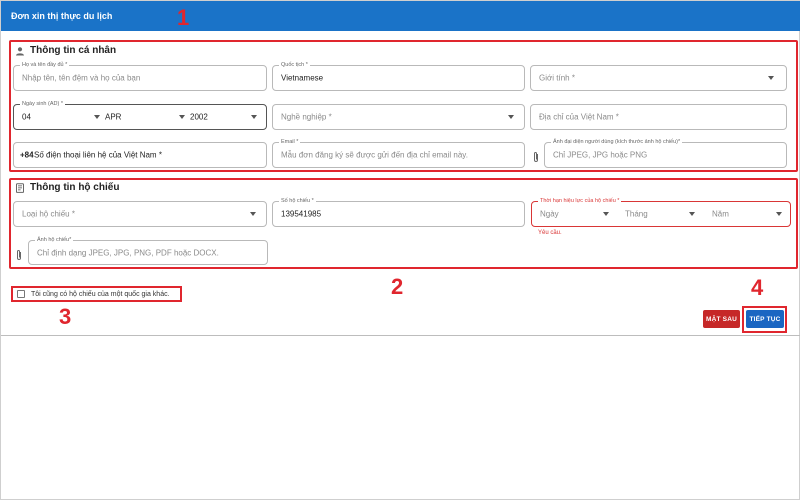  What do you see at coordinates (290, 142) in the screenshot?
I see `email-label: Email *` at bounding box center [290, 142].